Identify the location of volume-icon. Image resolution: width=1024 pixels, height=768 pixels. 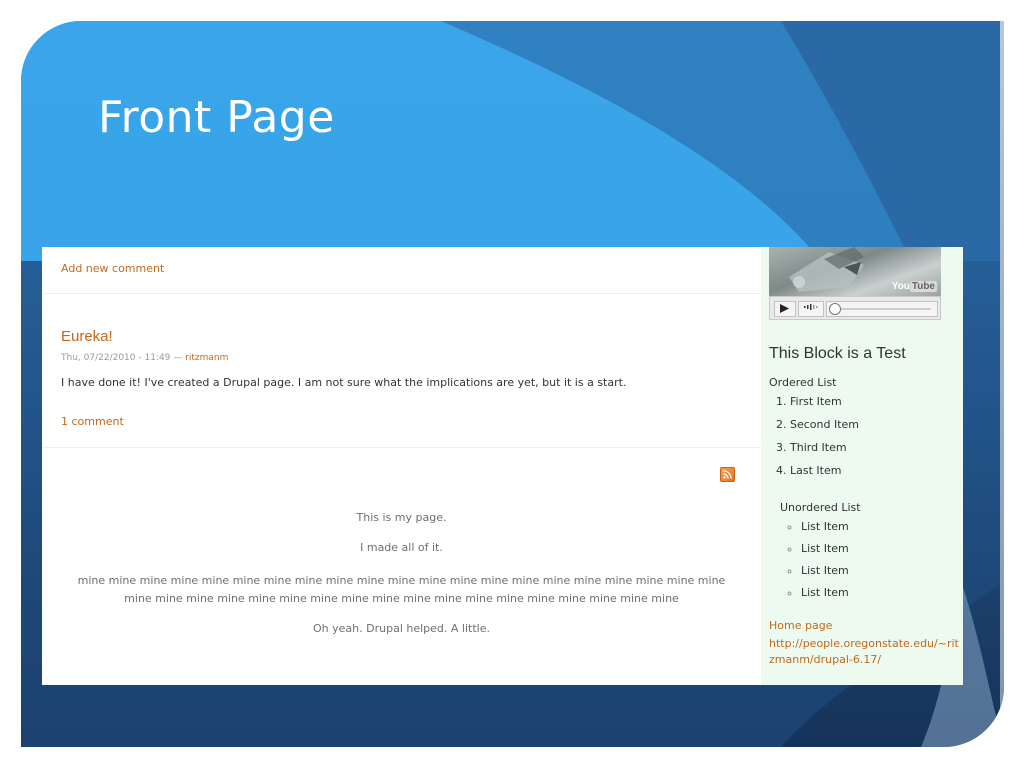
(811, 307).